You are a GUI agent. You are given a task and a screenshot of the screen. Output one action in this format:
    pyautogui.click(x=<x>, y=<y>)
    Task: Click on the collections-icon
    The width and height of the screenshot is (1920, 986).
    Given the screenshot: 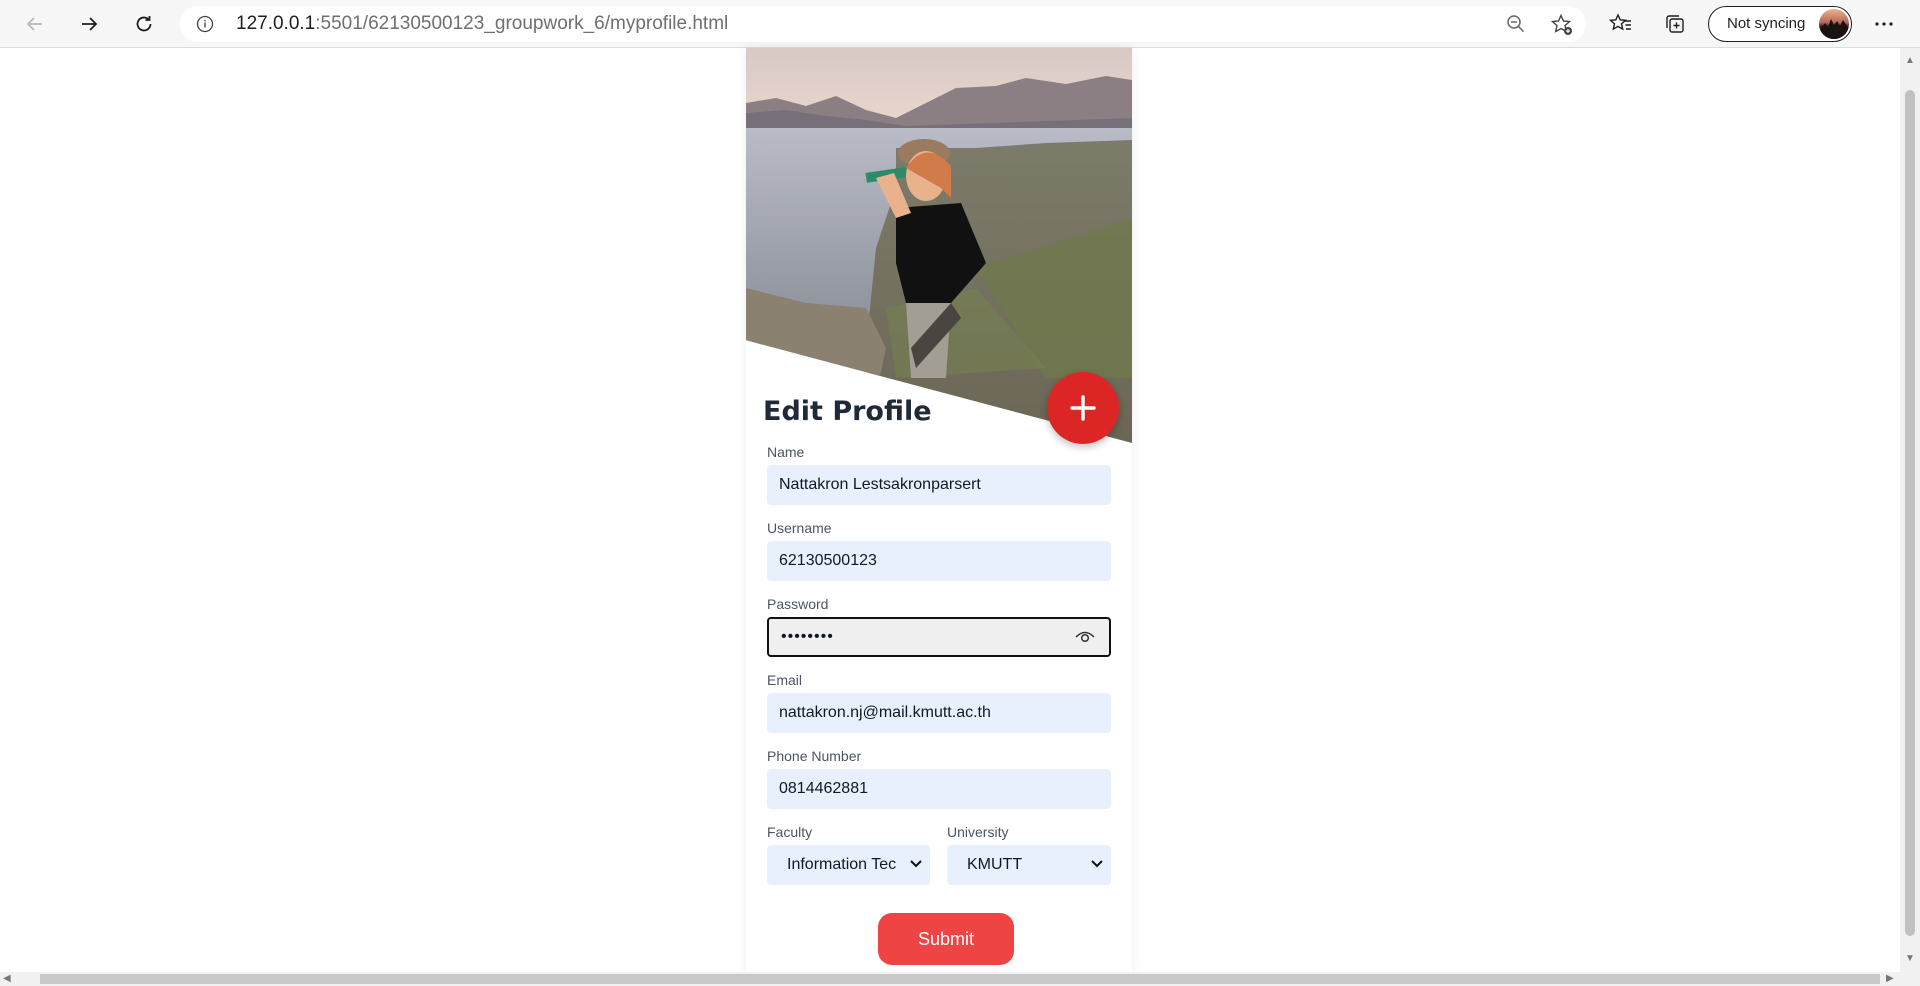 What is the action you would take?
    pyautogui.click(x=1675, y=24)
    